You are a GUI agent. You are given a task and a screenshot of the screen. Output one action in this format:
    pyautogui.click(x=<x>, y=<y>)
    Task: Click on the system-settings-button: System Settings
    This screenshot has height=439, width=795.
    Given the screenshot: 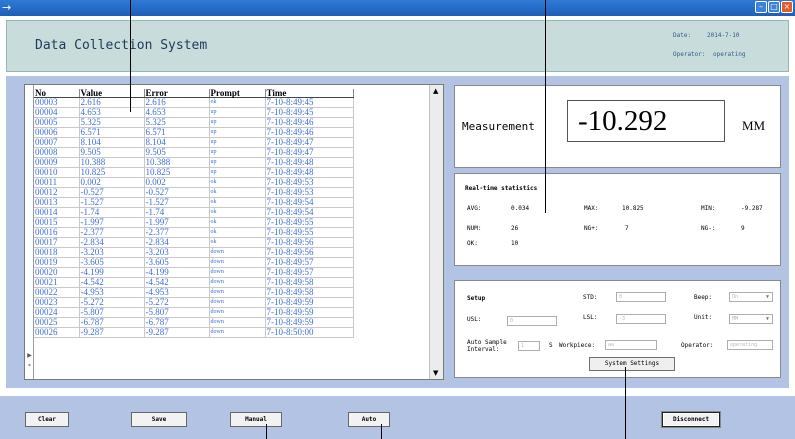 What is the action you would take?
    pyautogui.click(x=632, y=364)
    